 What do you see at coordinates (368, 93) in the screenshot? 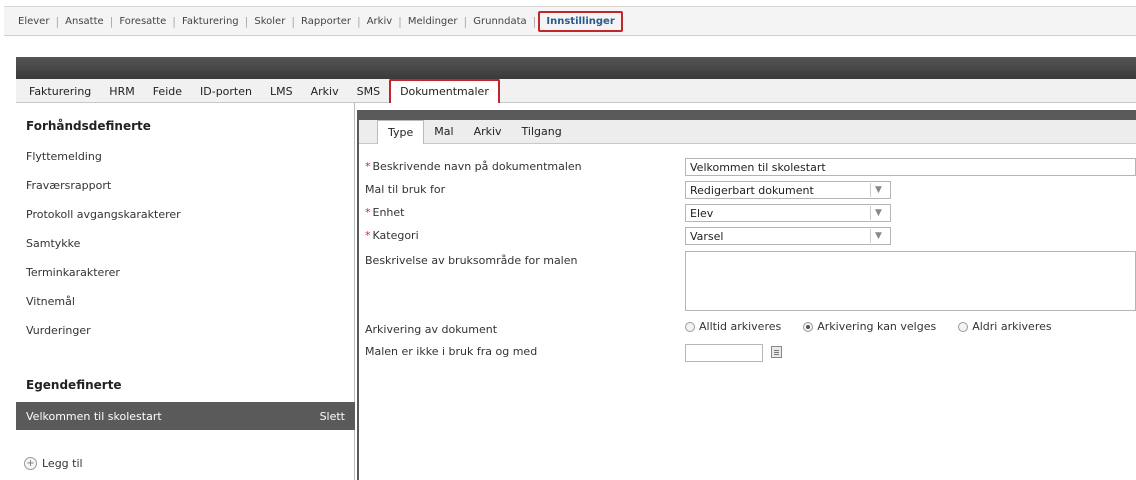
I see `subtab-sms: SMS` at bounding box center [368, 93].